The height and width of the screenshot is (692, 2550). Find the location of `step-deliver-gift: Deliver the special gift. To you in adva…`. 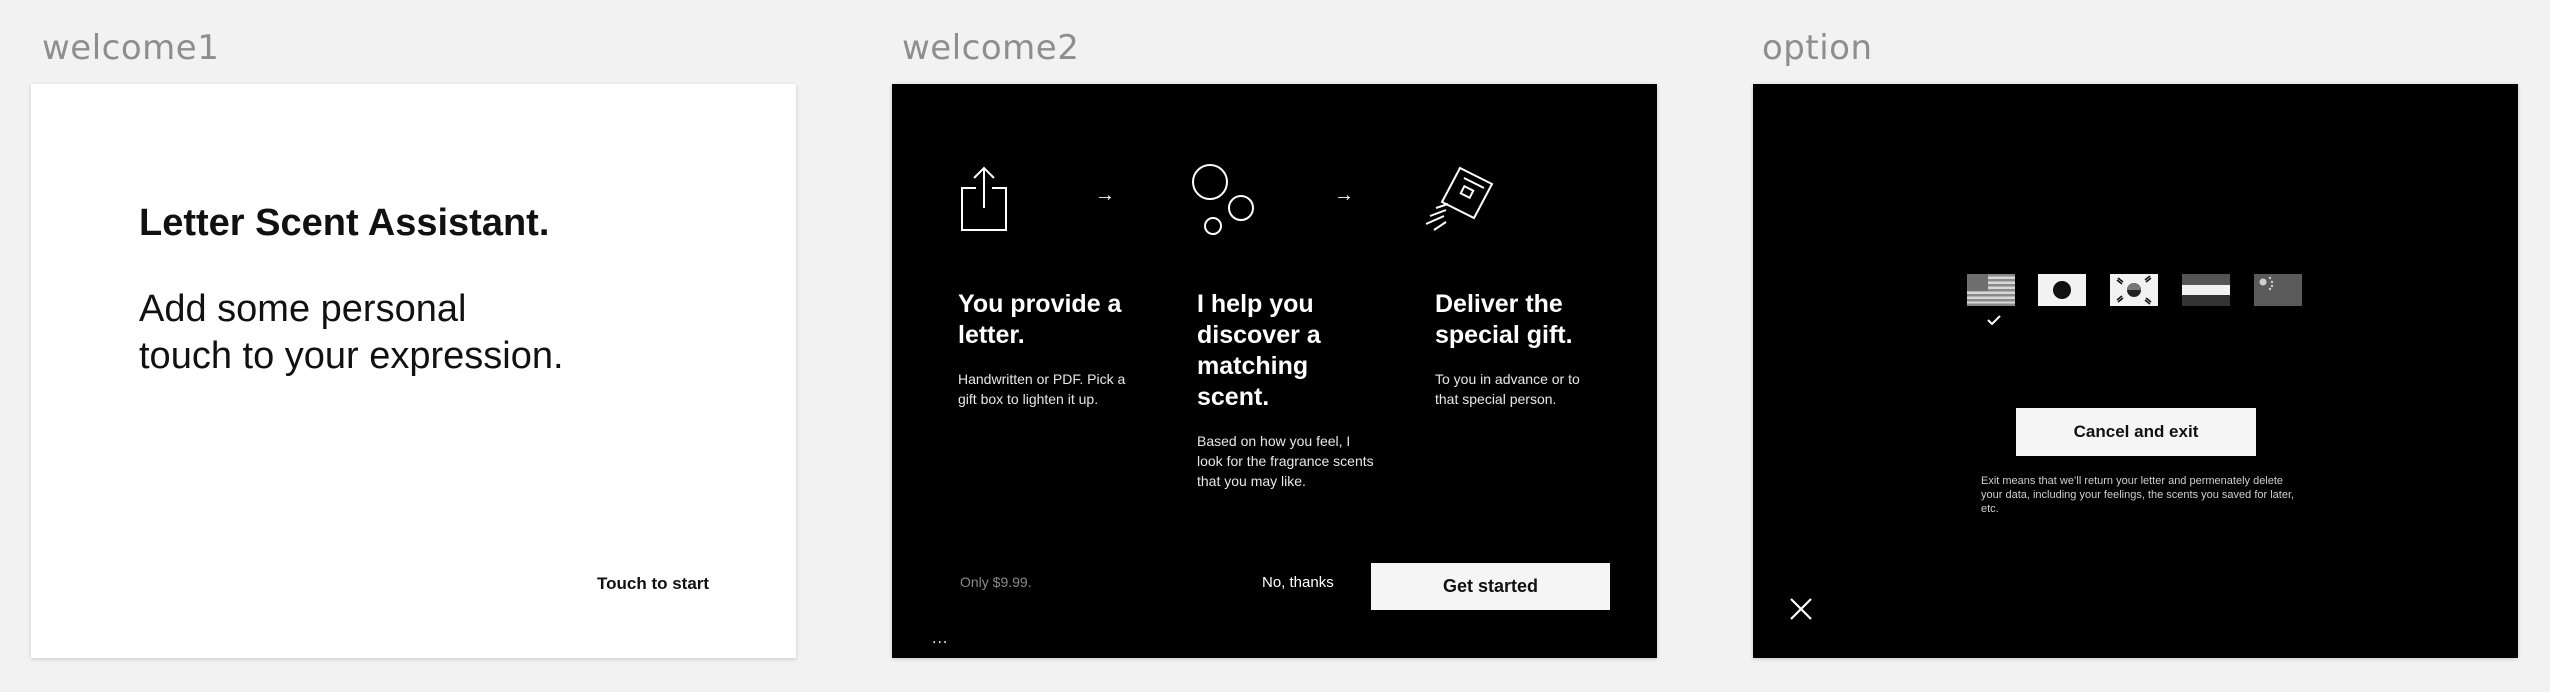

step-deliver-gift: Deliver the special gift. To you in adva… is located at coordinates (1535, 349).